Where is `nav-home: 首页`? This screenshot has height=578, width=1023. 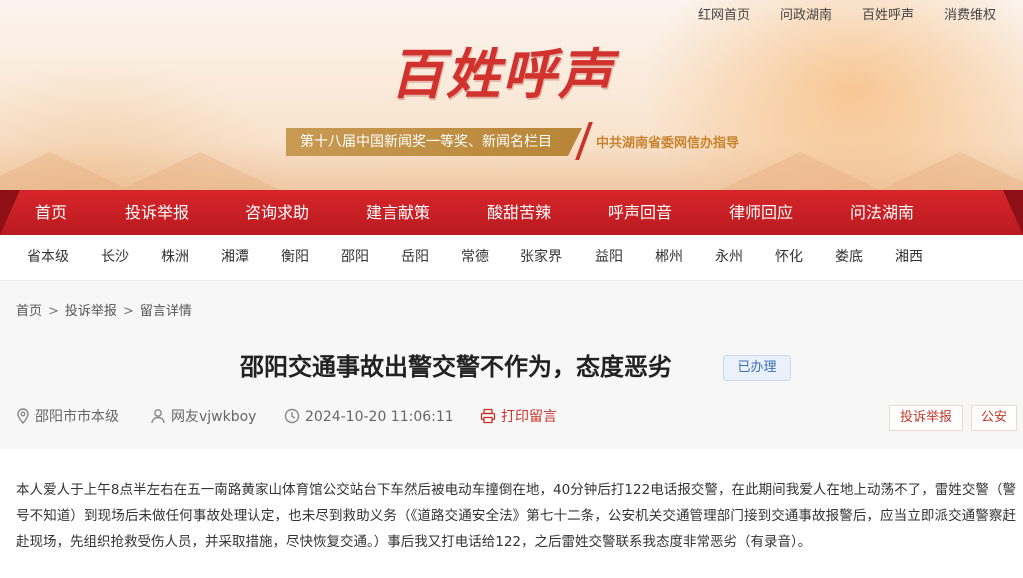 nav-home: 首页 is located at coordinates (51, 212).